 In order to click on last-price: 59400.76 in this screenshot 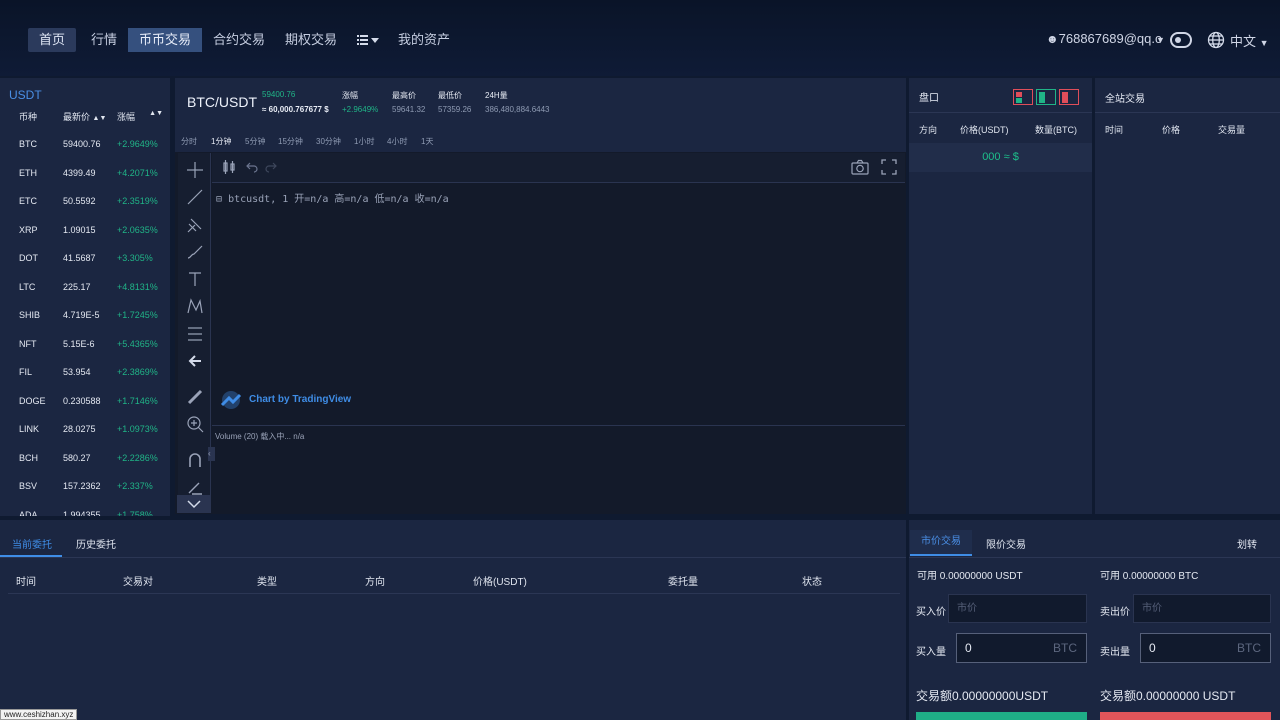, I will do `click(279, 94)`.